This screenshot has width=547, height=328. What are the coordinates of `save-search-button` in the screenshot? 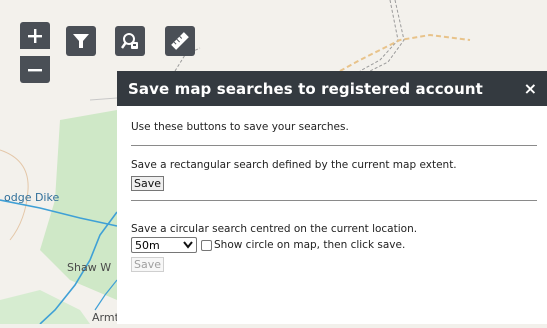 It's located at (130, 41).